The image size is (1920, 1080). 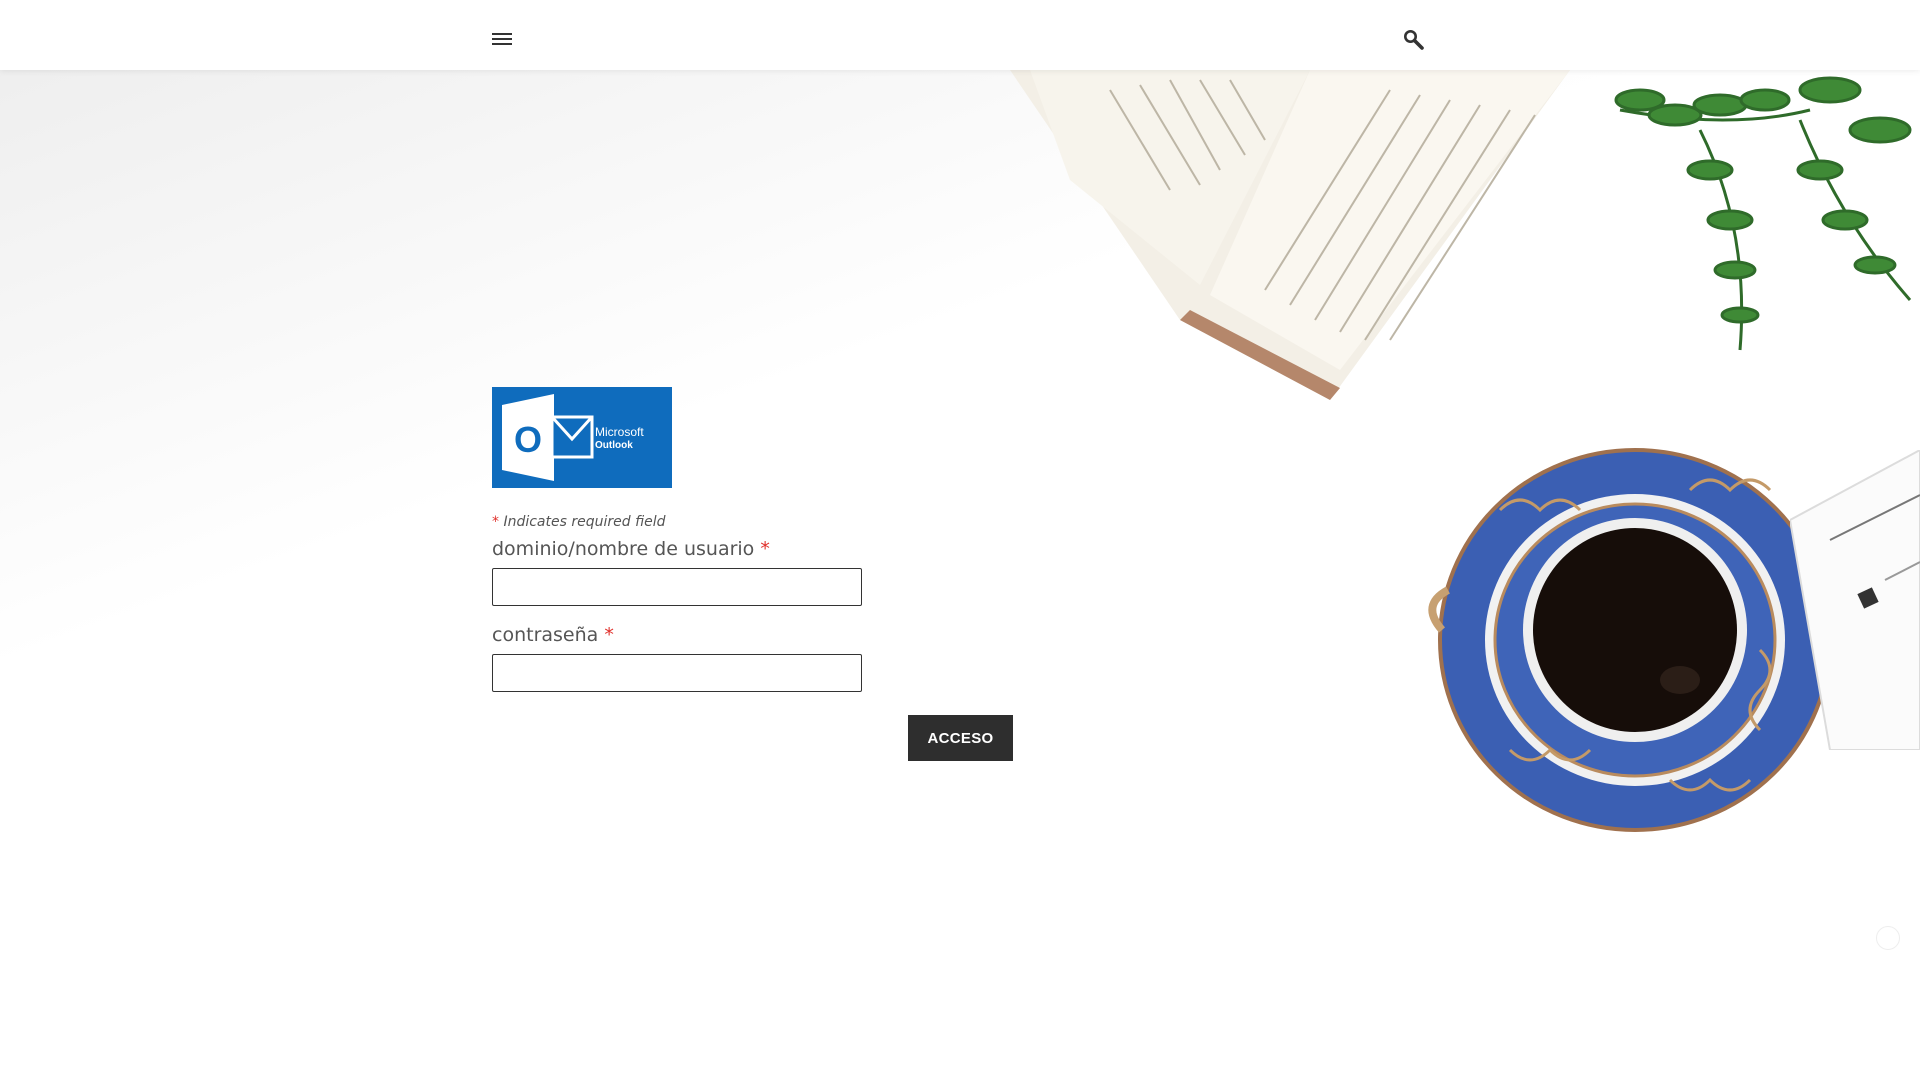 I want to click on username-label: dominio/nombre de usuario *, so click(x=772, y=549).